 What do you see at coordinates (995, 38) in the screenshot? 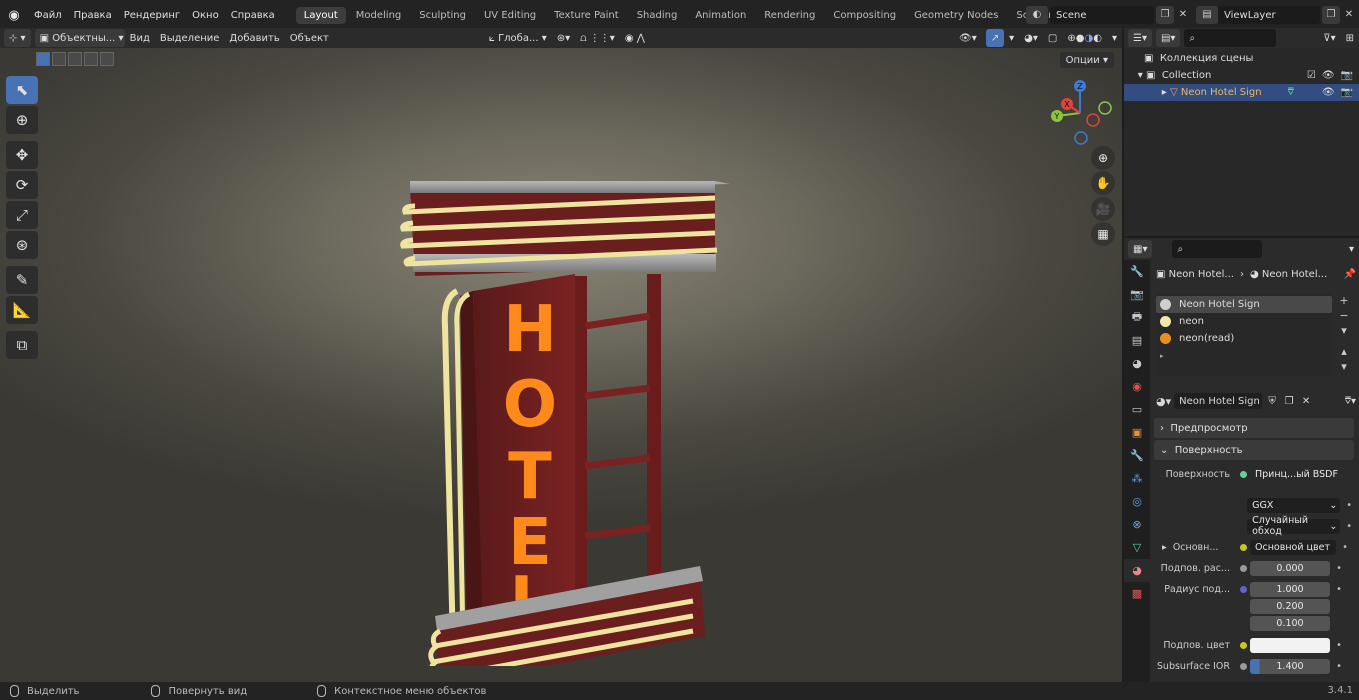
I see `gizmo-toggle-icon: ↗` at bounding box center [995, 38].